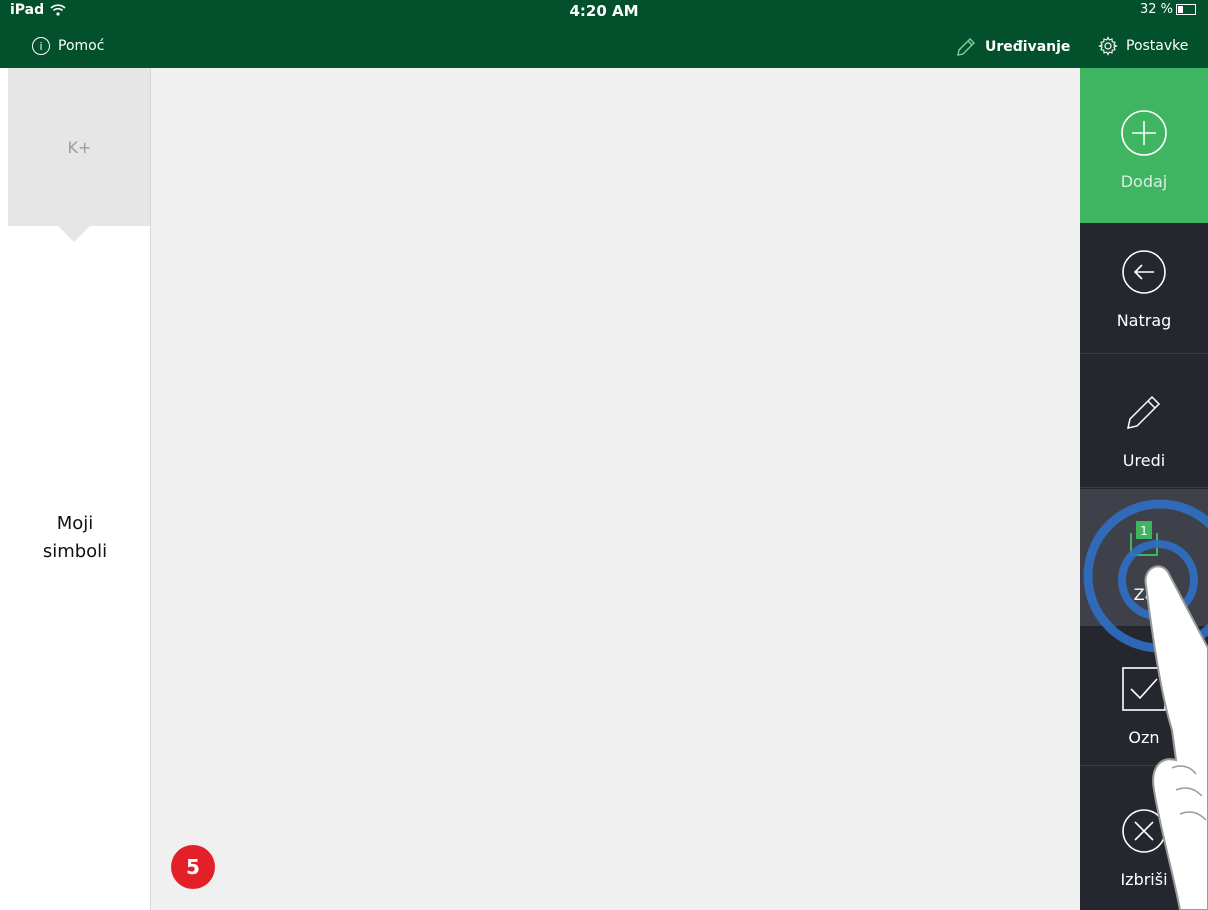 This screenshot has width=1208, height=910. Describe the element at coordinates (1144, 689) in the screenshot. I see `checkbox-icon` at that location.